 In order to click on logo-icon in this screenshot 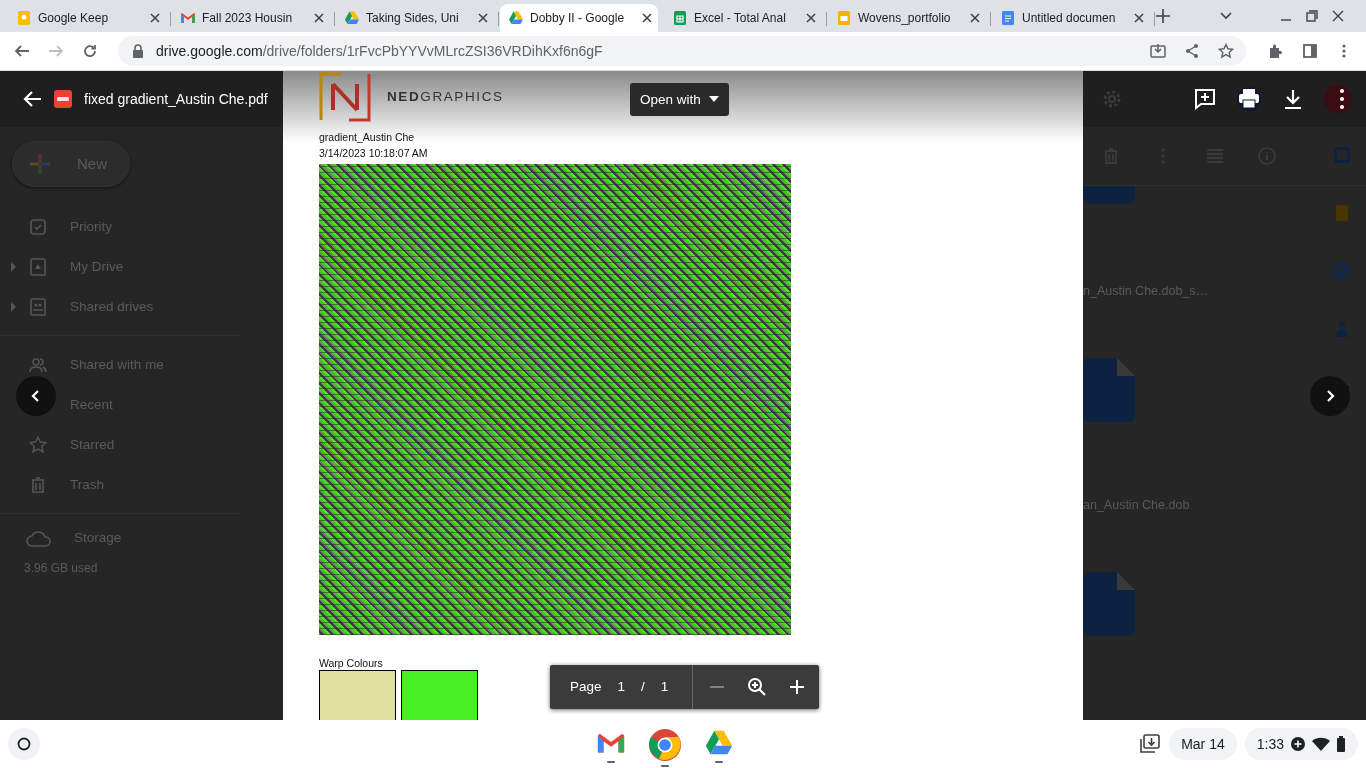, I will do `click(345, 96)`.